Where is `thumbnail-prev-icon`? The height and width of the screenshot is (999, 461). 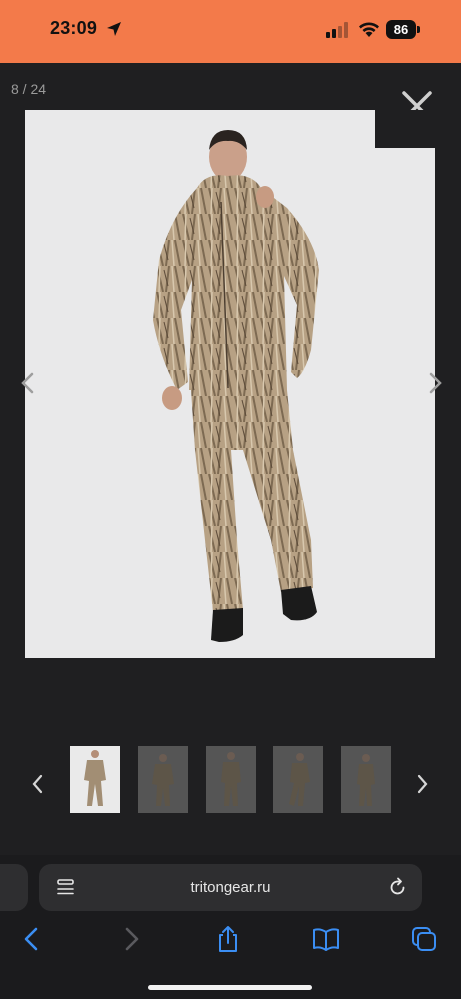 thumbnail-prev-icon is located at coordinates (38, 784).